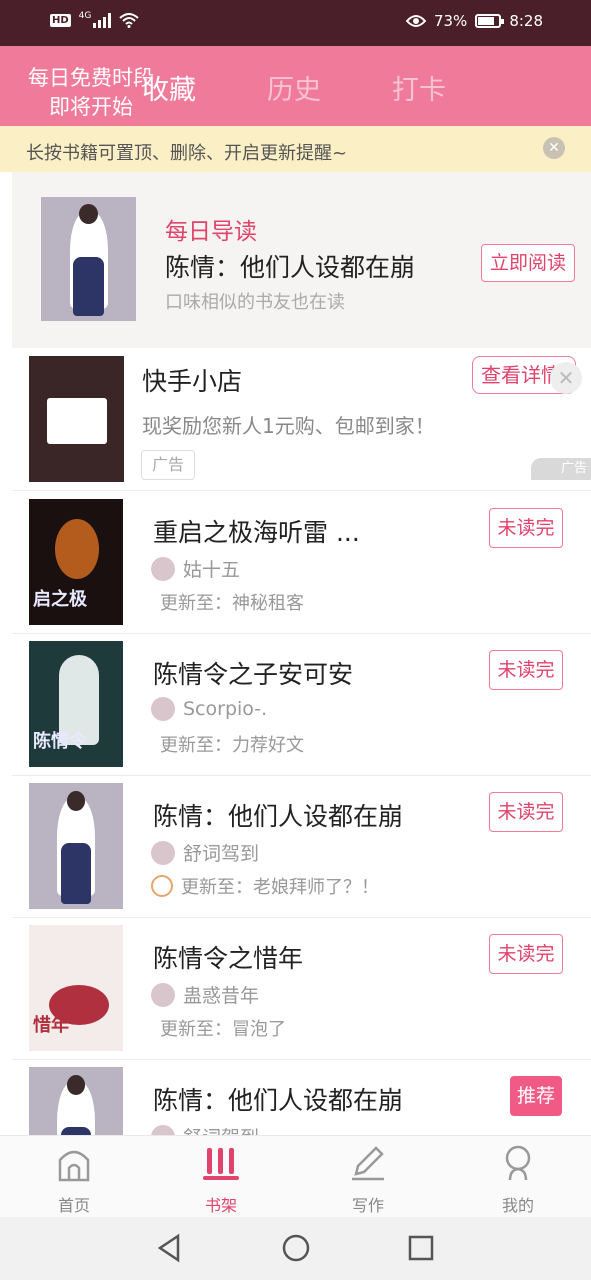 The height and width of the screenshot is (1280, 591). I want to click on recents-icon, so click(421, 1248).